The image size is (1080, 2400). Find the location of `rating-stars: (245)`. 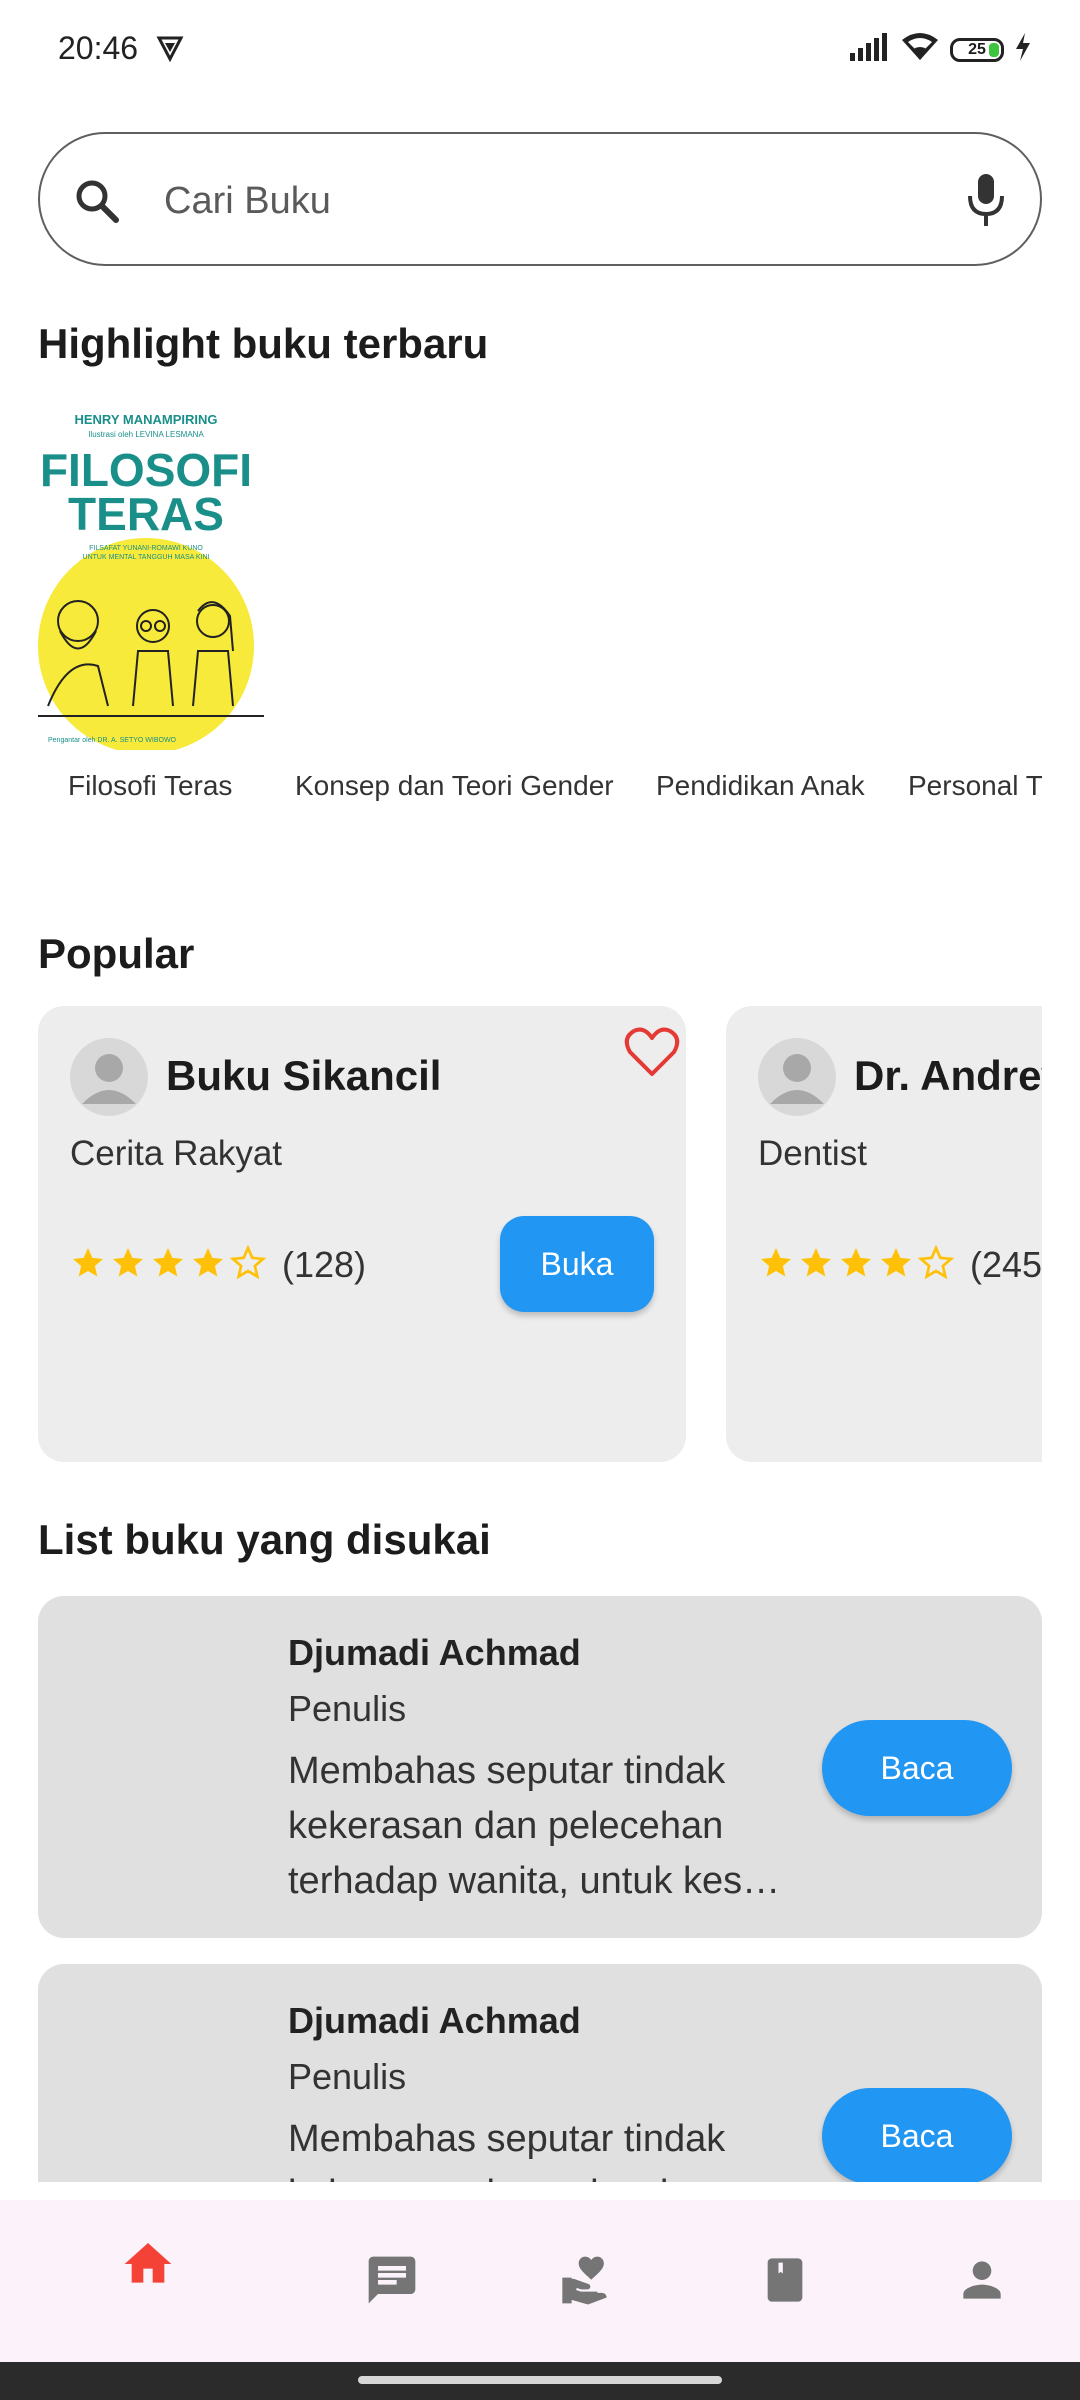

rating-stars: (245) is located at coordinates (900, 1265).